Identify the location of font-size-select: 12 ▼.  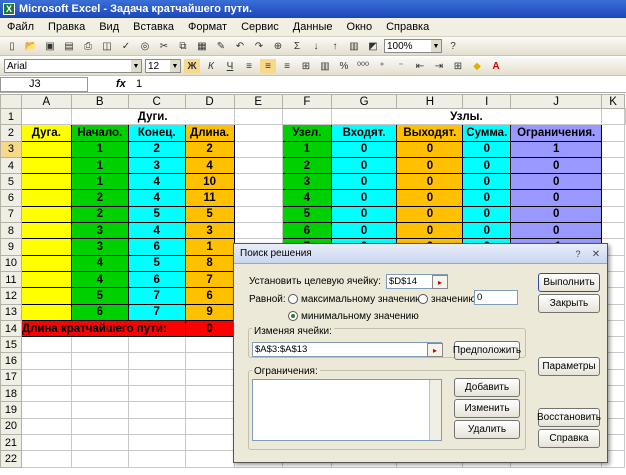
(163, 66).